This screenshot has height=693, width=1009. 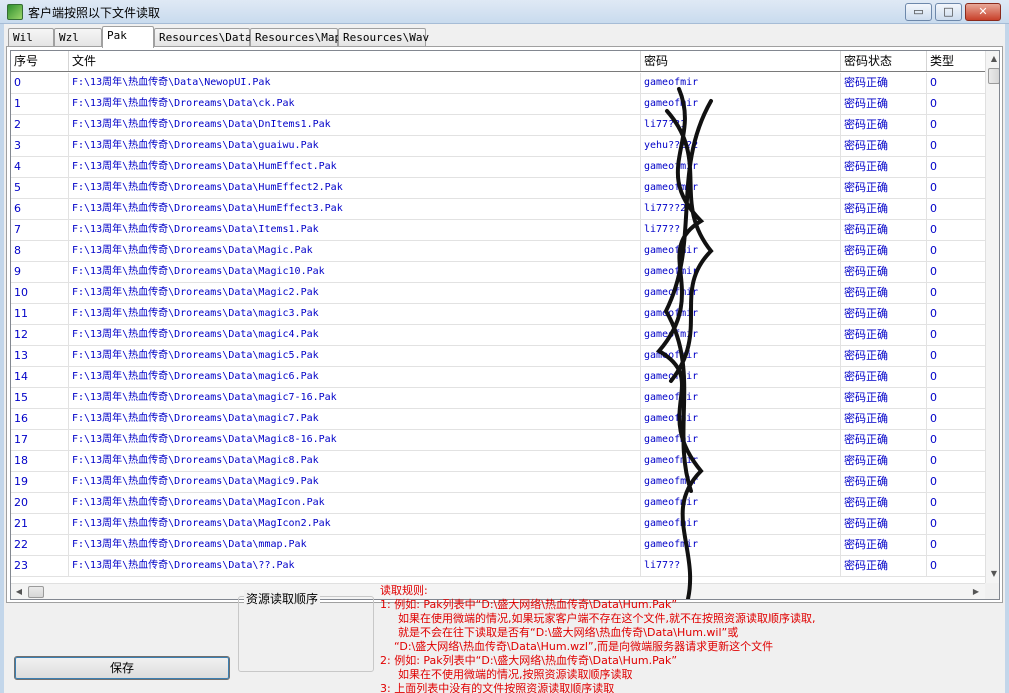 What do you see at coordinates (607, 618) in the screenshot?
I see `rule-line: 如果在使用微端的情况,如果玩家客户端不存在这个文件,就不在按照资源读取顺序读取,` at bounding box center [607, 618].